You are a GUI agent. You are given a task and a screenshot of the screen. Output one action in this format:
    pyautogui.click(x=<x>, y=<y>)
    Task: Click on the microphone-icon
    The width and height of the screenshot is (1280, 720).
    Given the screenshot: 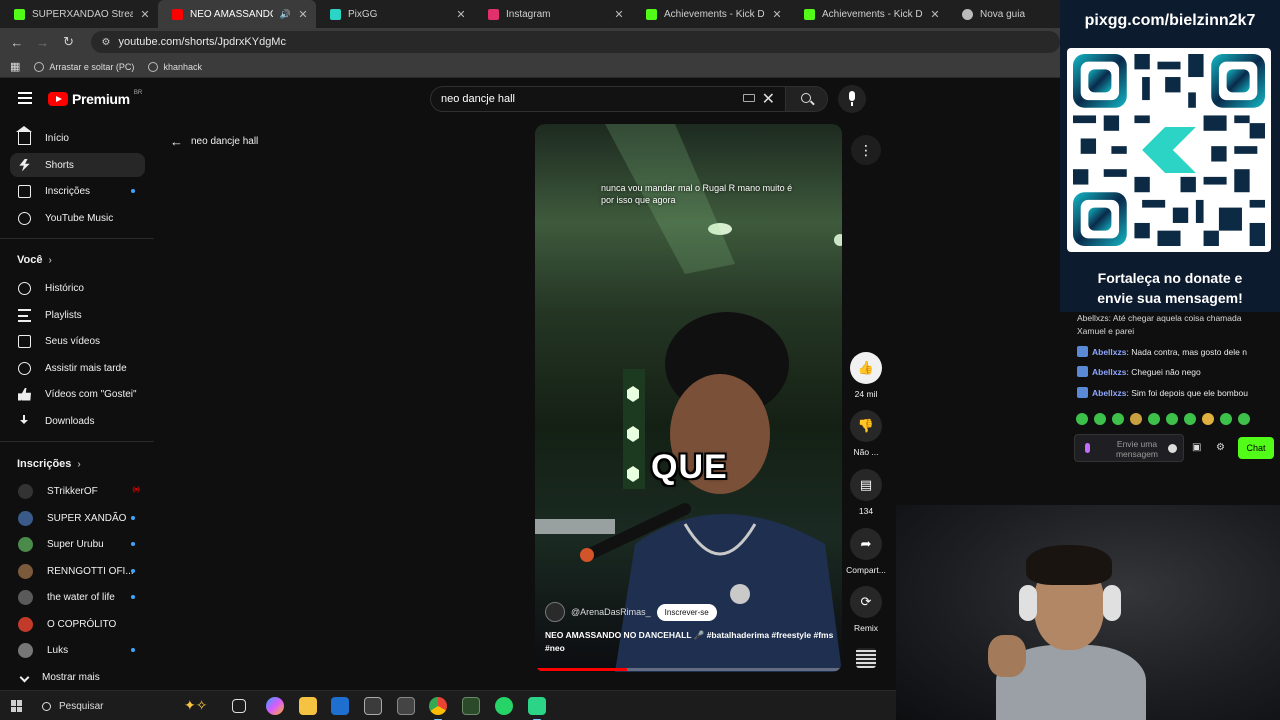 What is the action you would take?
    pyautogui.click(x=1087, y=448)
    